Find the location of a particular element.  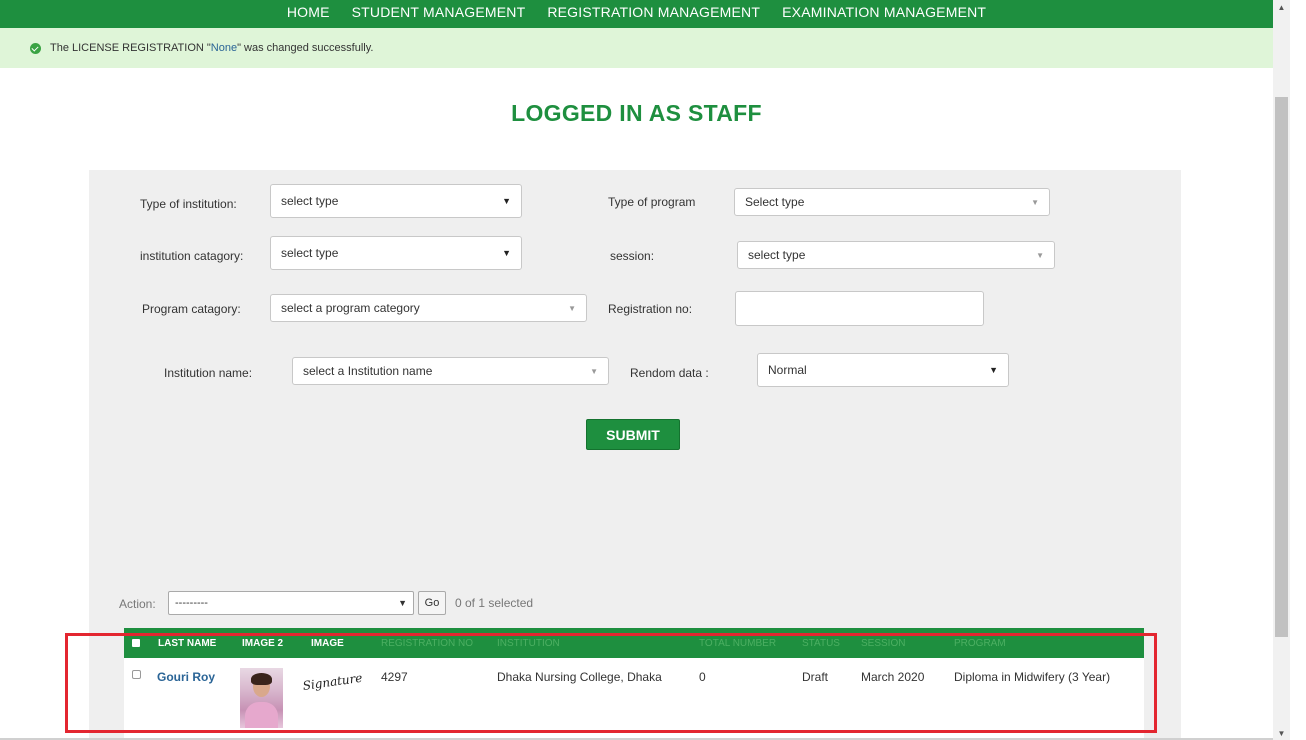

random-data-label: Rendom data : is located at coordinates (669, 373).